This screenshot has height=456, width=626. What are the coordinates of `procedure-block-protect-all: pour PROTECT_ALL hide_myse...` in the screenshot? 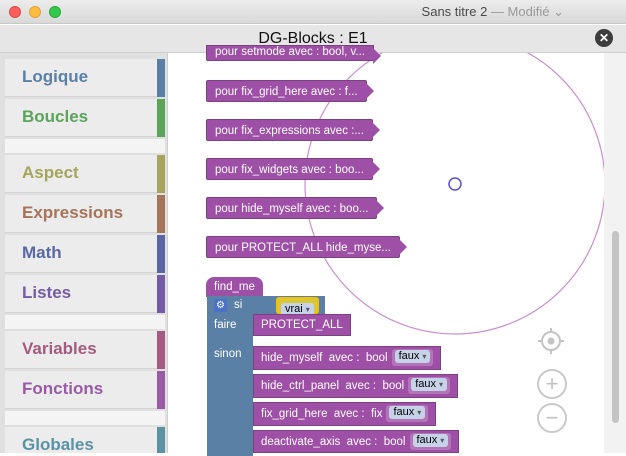 It's located at (306, 247).